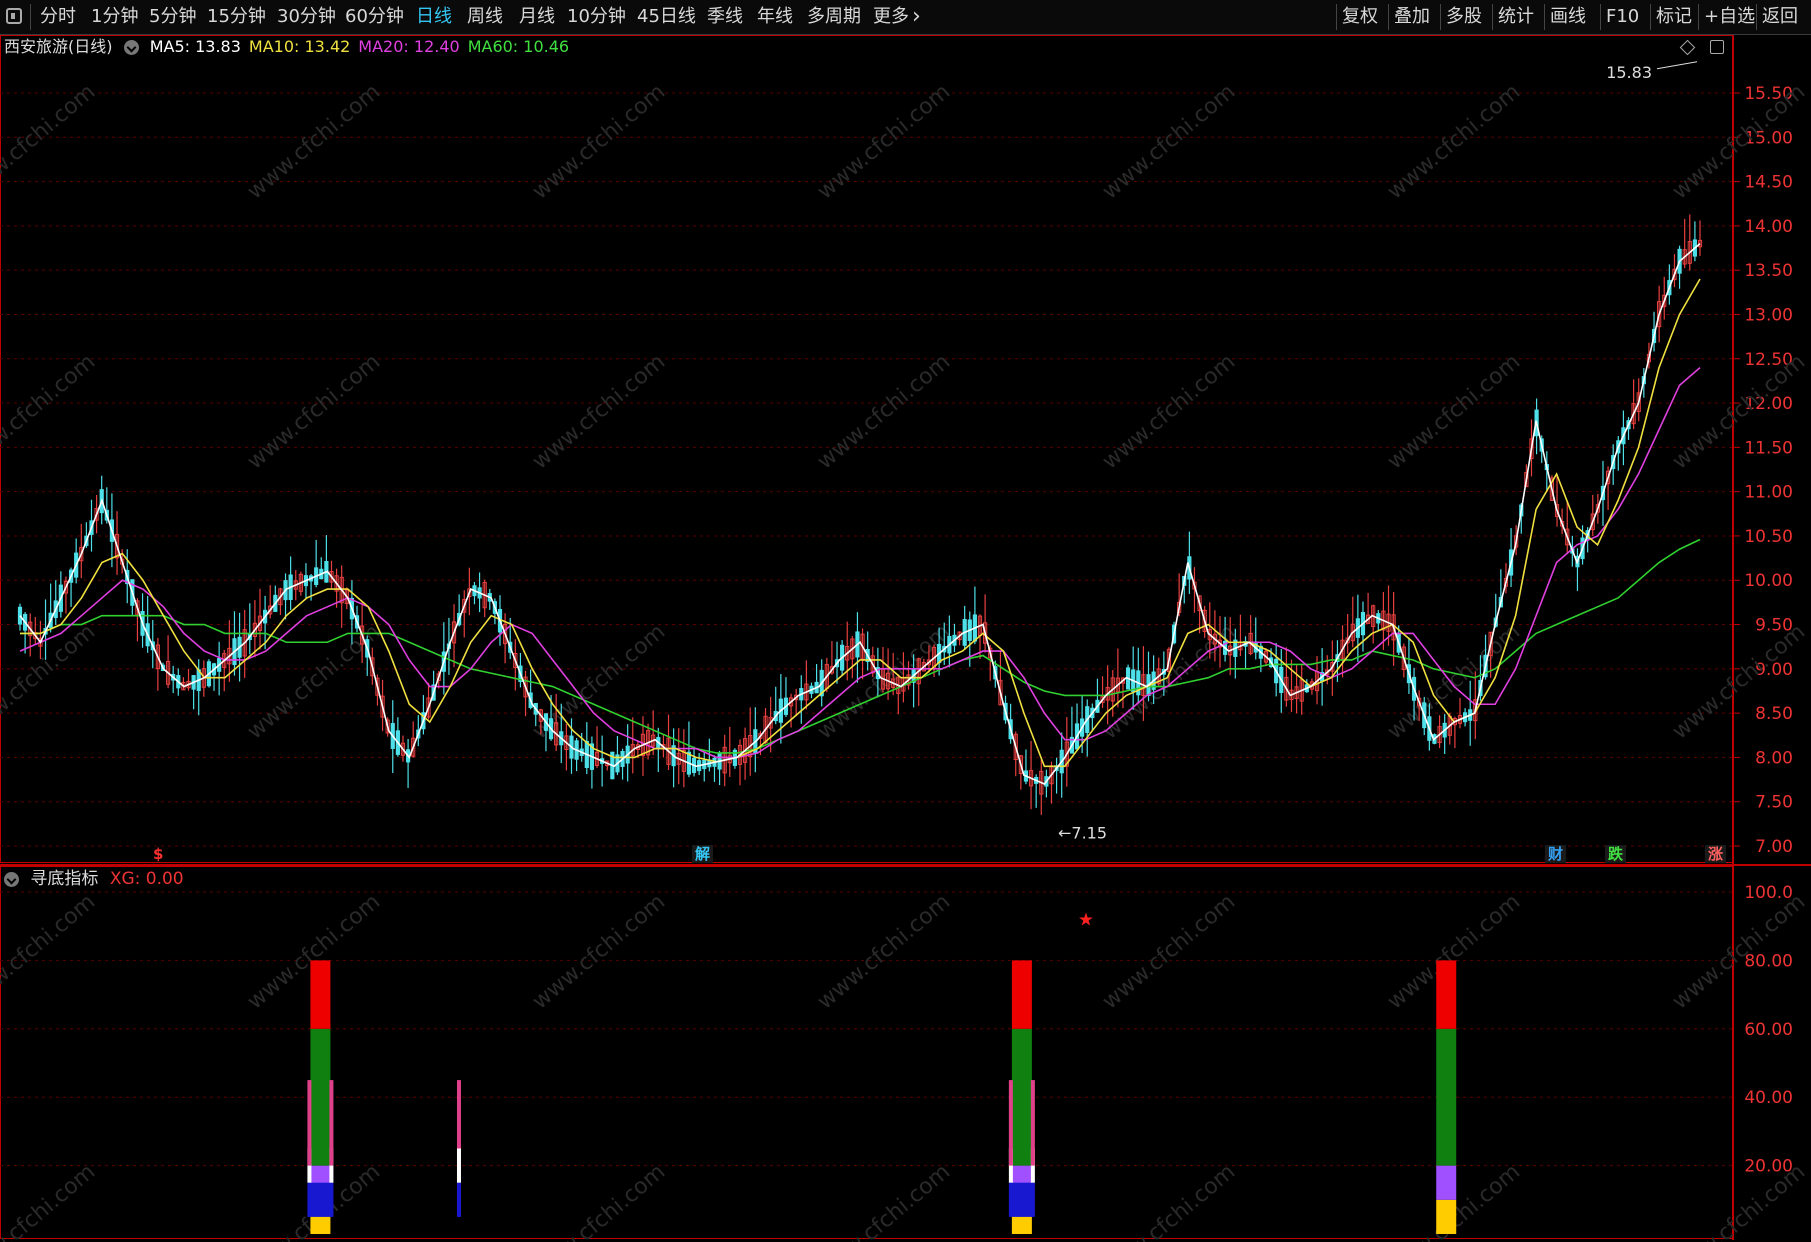  What do you see at coordinates (1556, 854) in the screenshot?
I see `event-tag-2: 财` at bounding box center [1556, 854].